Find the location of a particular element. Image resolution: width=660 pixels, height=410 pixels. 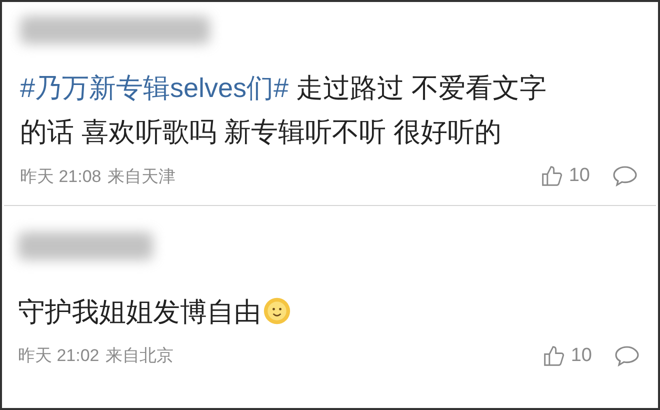

comment-time: 昨天 21:08 is located at coordinates (61, 177).